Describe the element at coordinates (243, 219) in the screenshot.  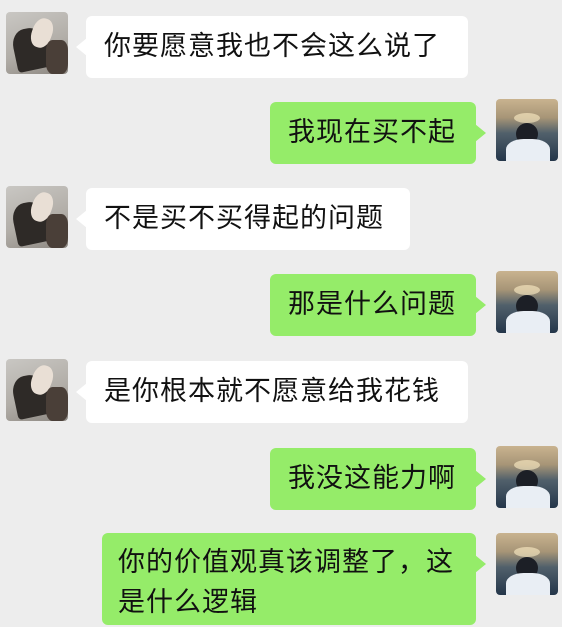
I see `incoming-message-bubble: 不是买不买得起的问题` at that location.